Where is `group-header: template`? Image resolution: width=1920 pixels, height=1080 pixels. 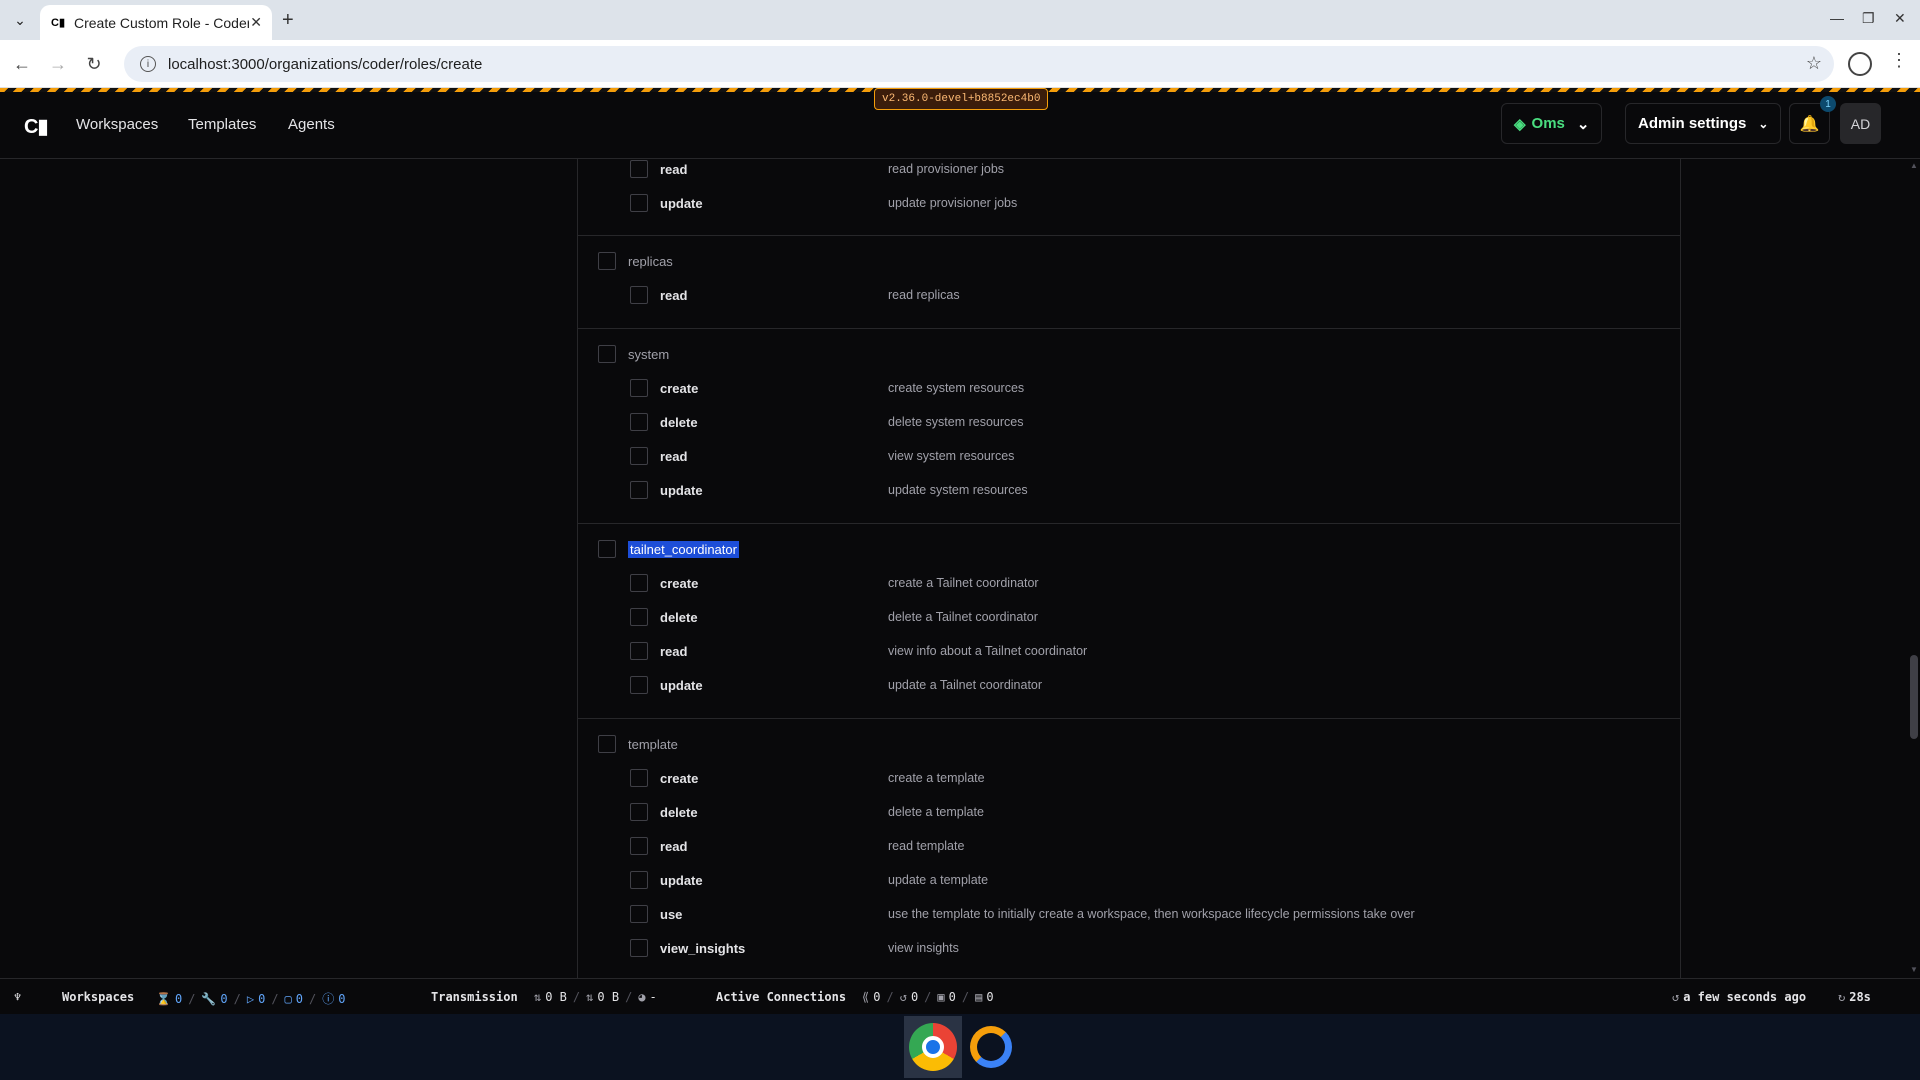 group-header: template is located at coordinates (638, 744).